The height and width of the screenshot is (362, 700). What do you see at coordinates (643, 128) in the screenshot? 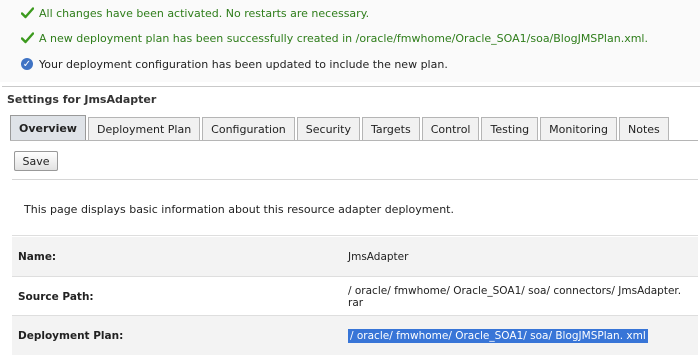
I see `tab-notes: Notes` at bounding box center [643, 128].